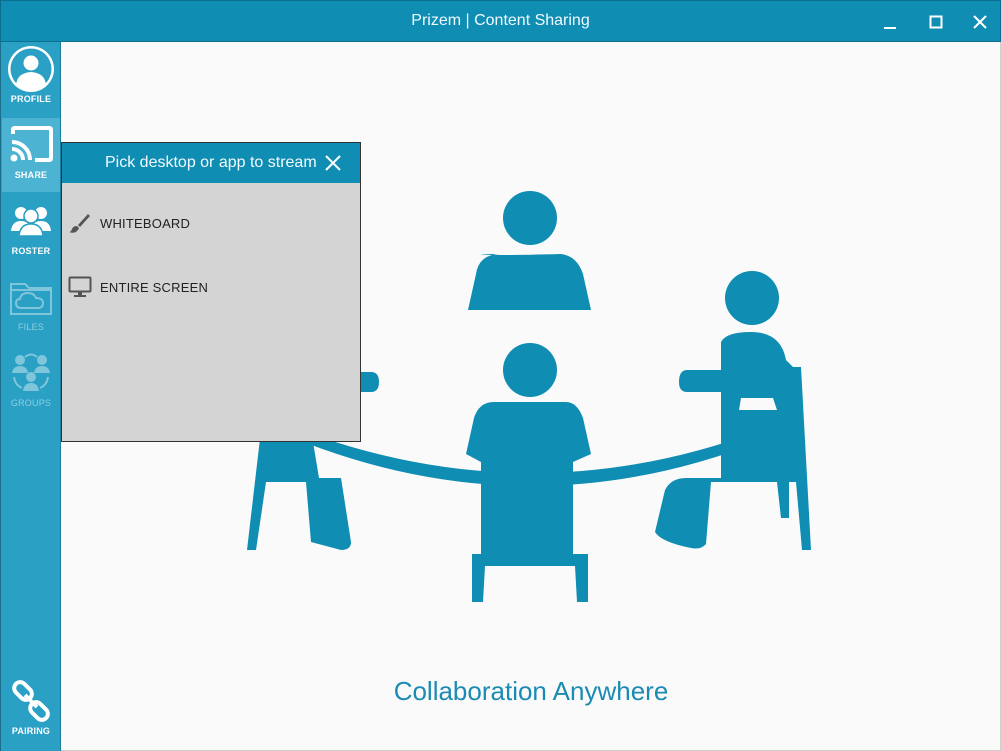 Image resolution: width=1001 pixels, height=751 pixels. Describe the element at coordinates (31, 297) in the screenshot. I see `cloud-folder-icon` at that location.